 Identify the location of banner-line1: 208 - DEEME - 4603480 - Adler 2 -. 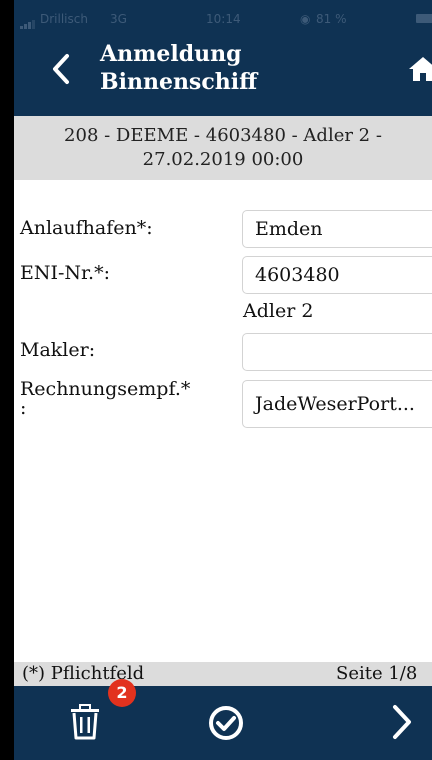
(223, 135).